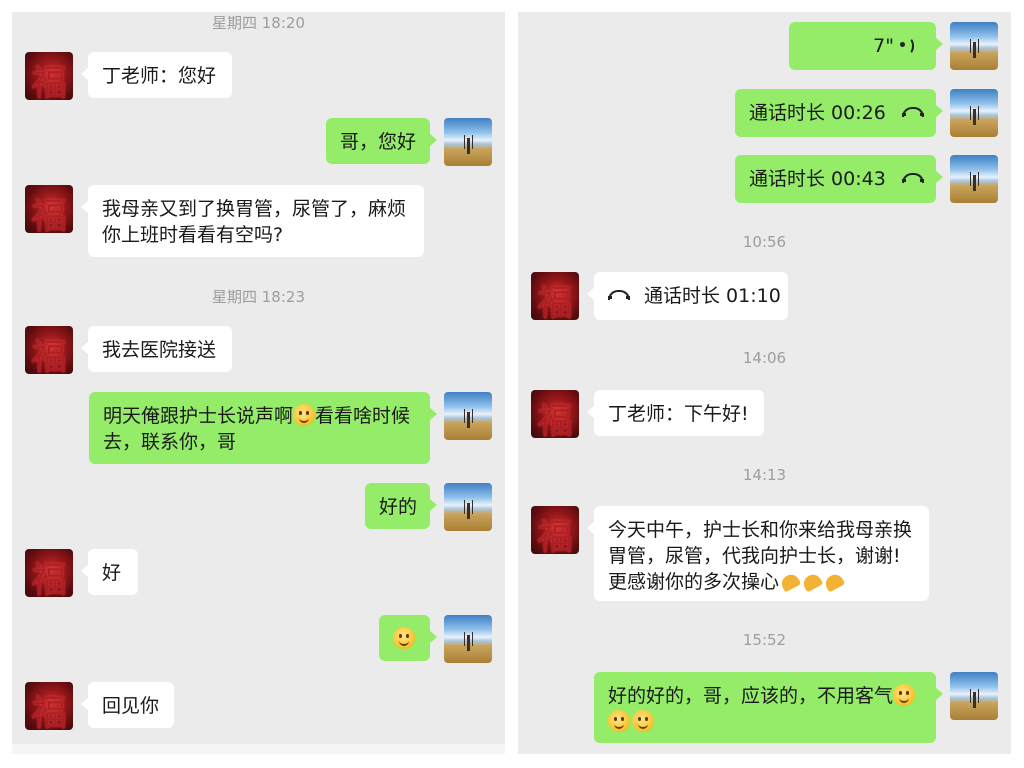 This screenshot has width=1024, height=768. What do you see at coordinates (252, 221) in the screenshot?
I see `message-bubble-received: 我母亲又到了换胃管，尿管了，麻烦 你上班时看看有空吗?` at bounding box center [252, 221].